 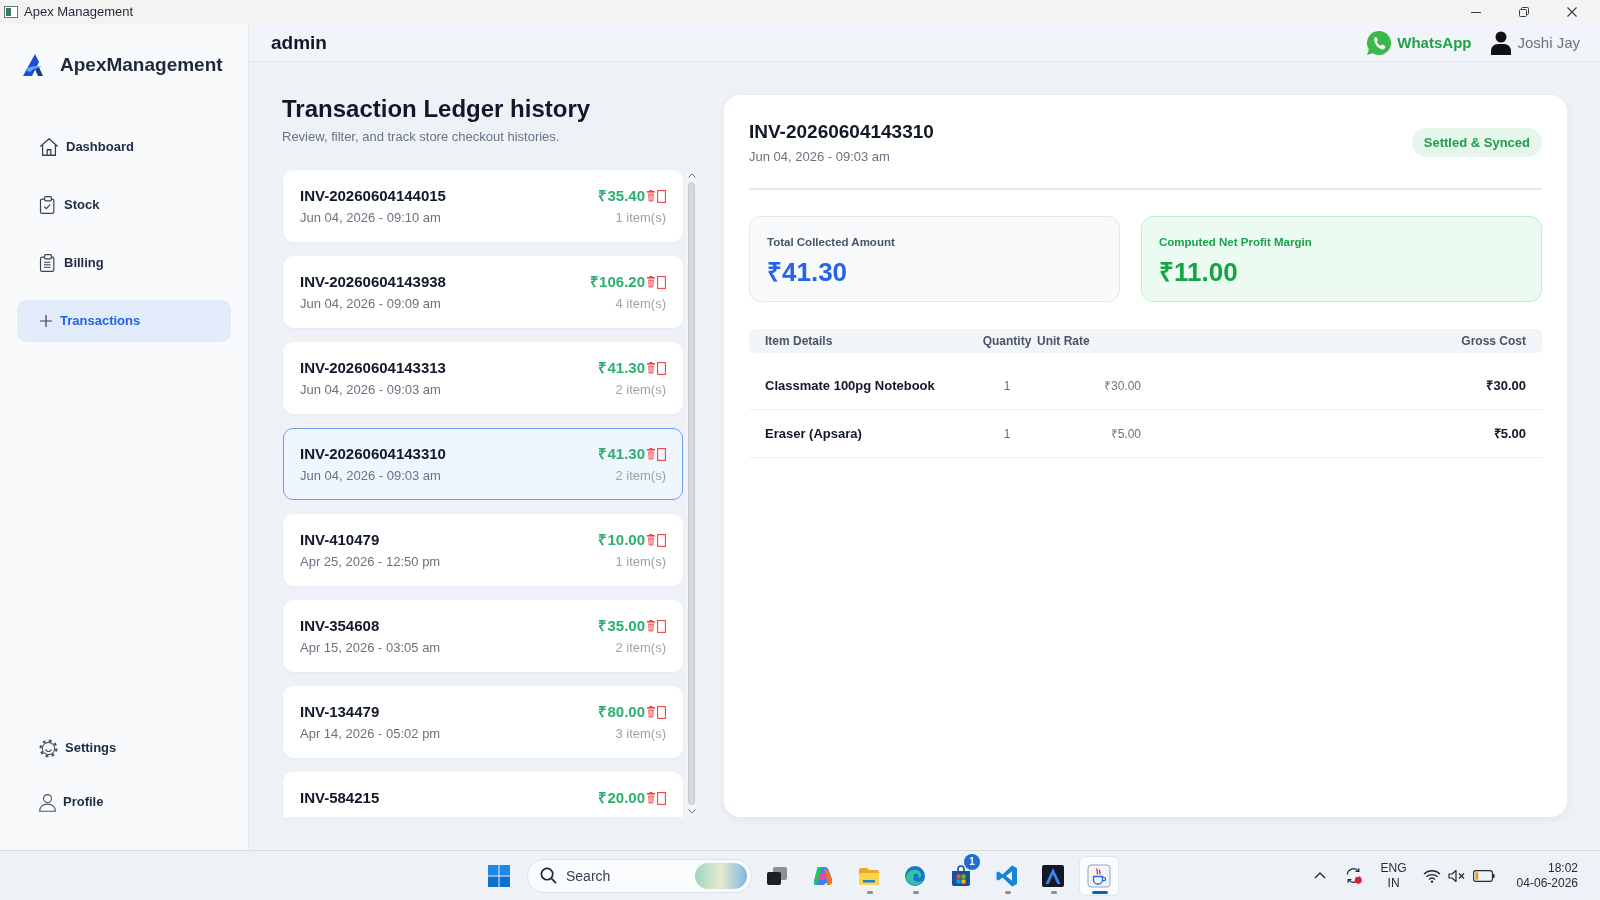 I want to click on close-icon, so click(x=1572, y=12).